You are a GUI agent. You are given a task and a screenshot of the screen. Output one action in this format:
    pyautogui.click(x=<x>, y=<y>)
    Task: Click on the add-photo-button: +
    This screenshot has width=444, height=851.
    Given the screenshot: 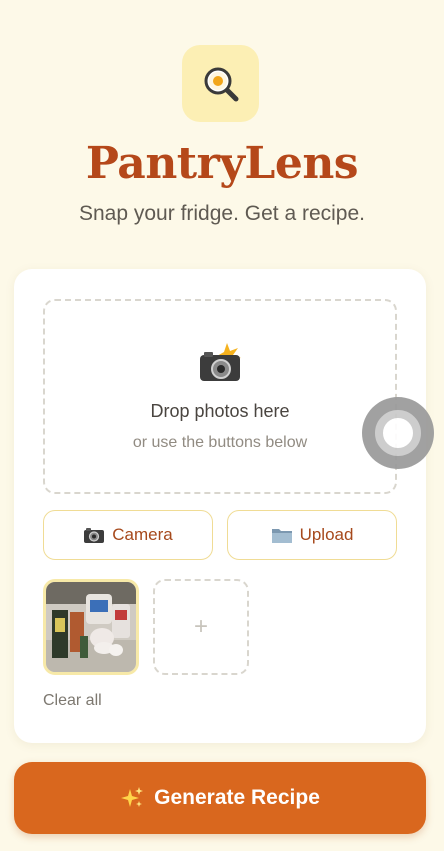 What is the action you would take?
    pyautogui.click(x=201, y=627)
    